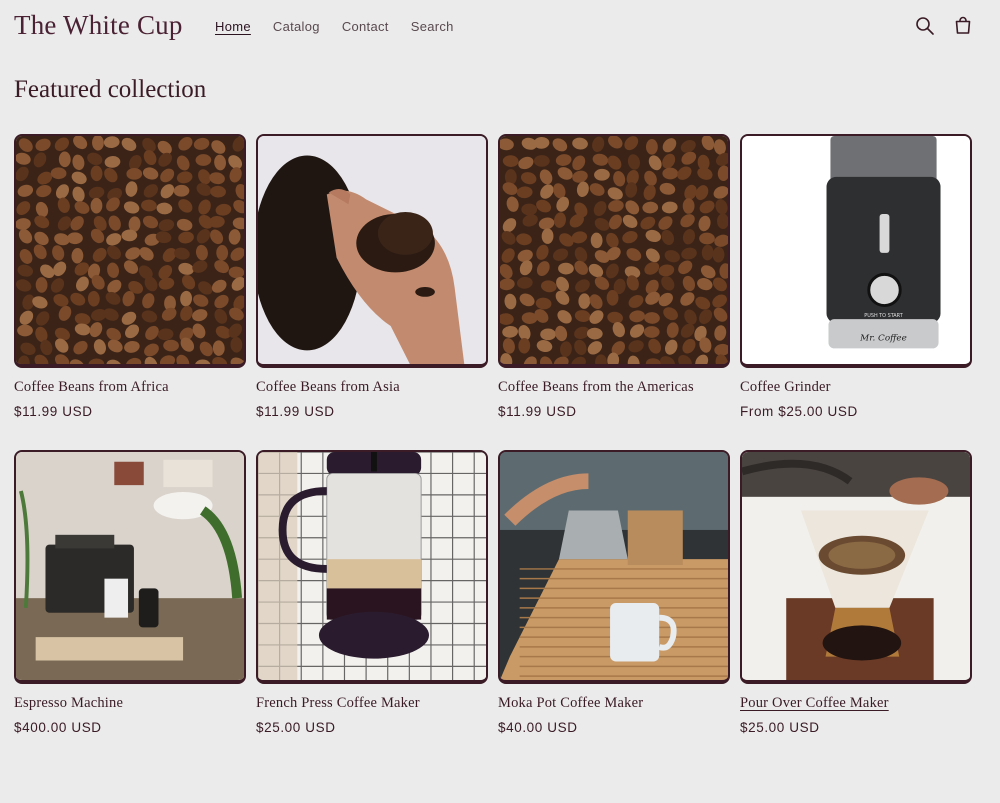 Image resolution: width=1000 pixels, height=803 pixels. What do you see at coordinates (296, 26) in the screenshot?
I see `nav-catalog: Catalog` at bounding box center [296, 26].